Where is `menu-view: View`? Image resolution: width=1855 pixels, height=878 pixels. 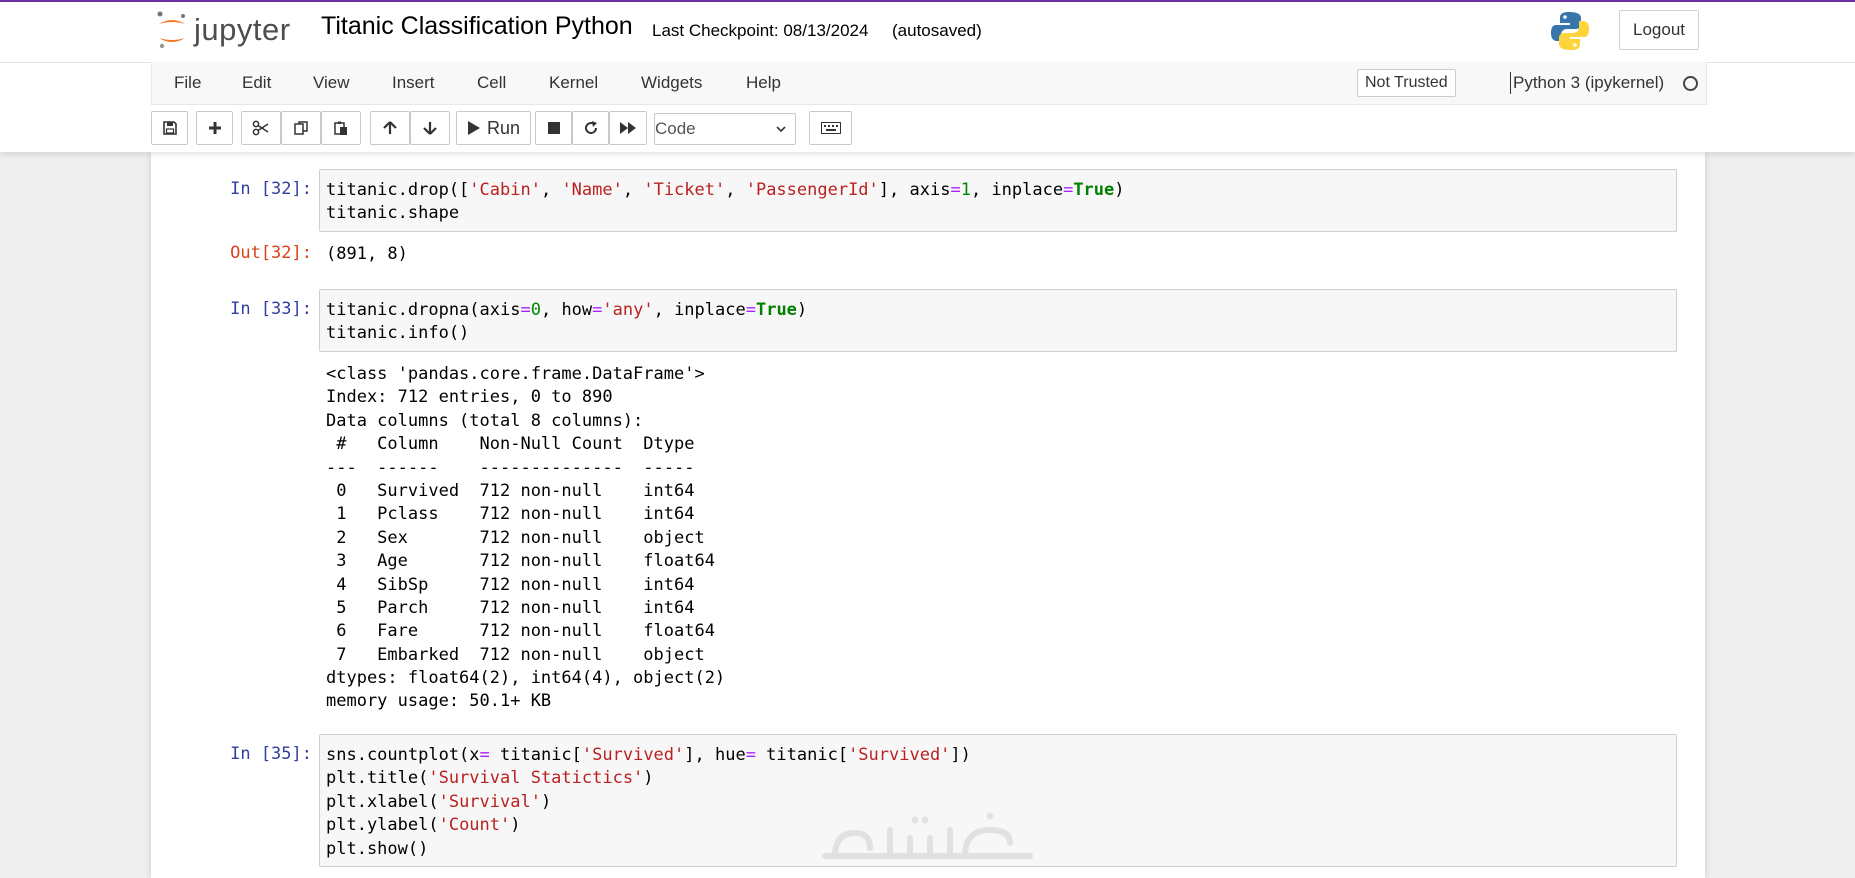 menu-view: View is located at coordinates (331, 83).